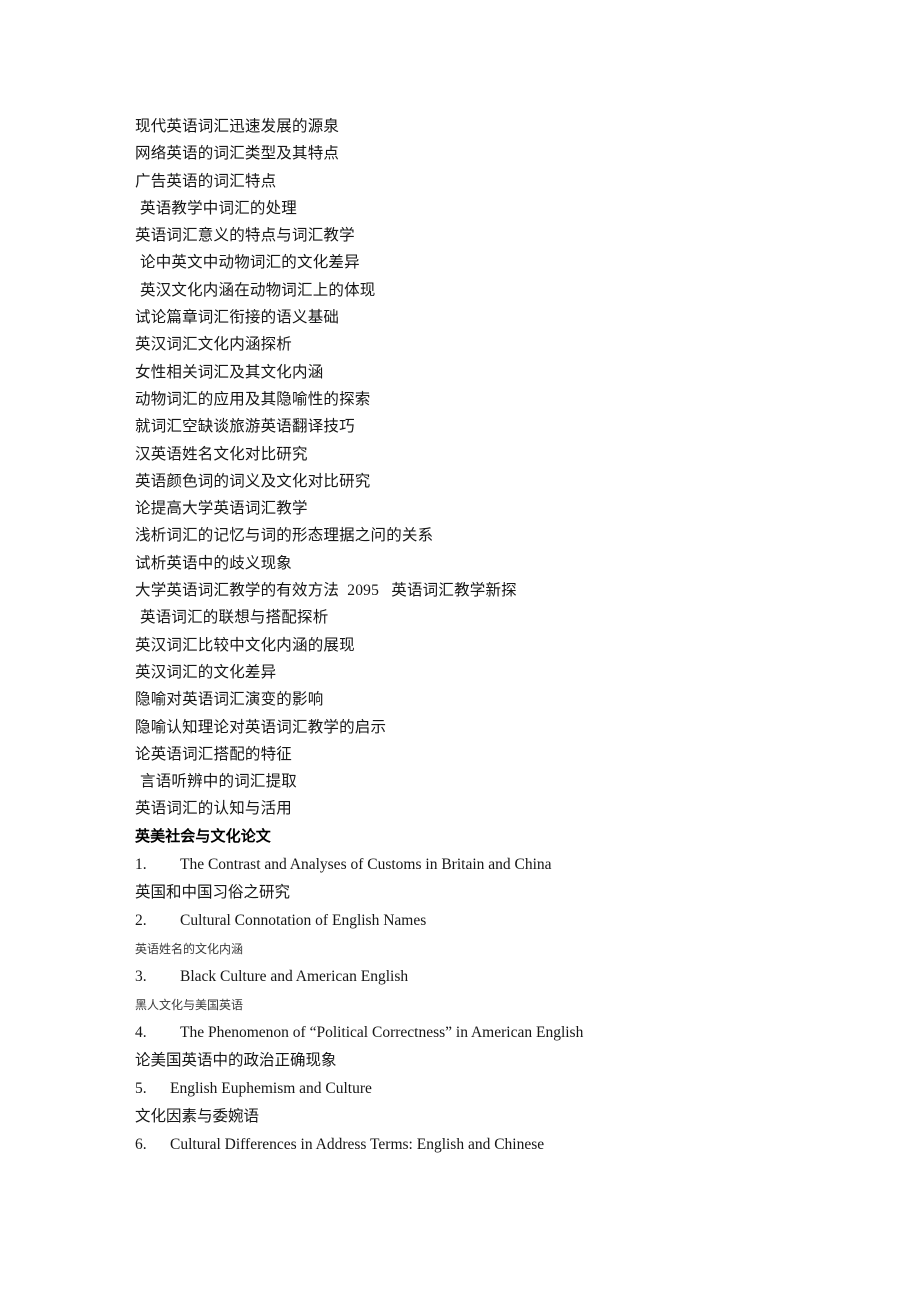 This screenshot has width=920, height=1302. I want to click on vocabulary-topic-line: 汉英语姓名文化对比研究, so click(221, 454).